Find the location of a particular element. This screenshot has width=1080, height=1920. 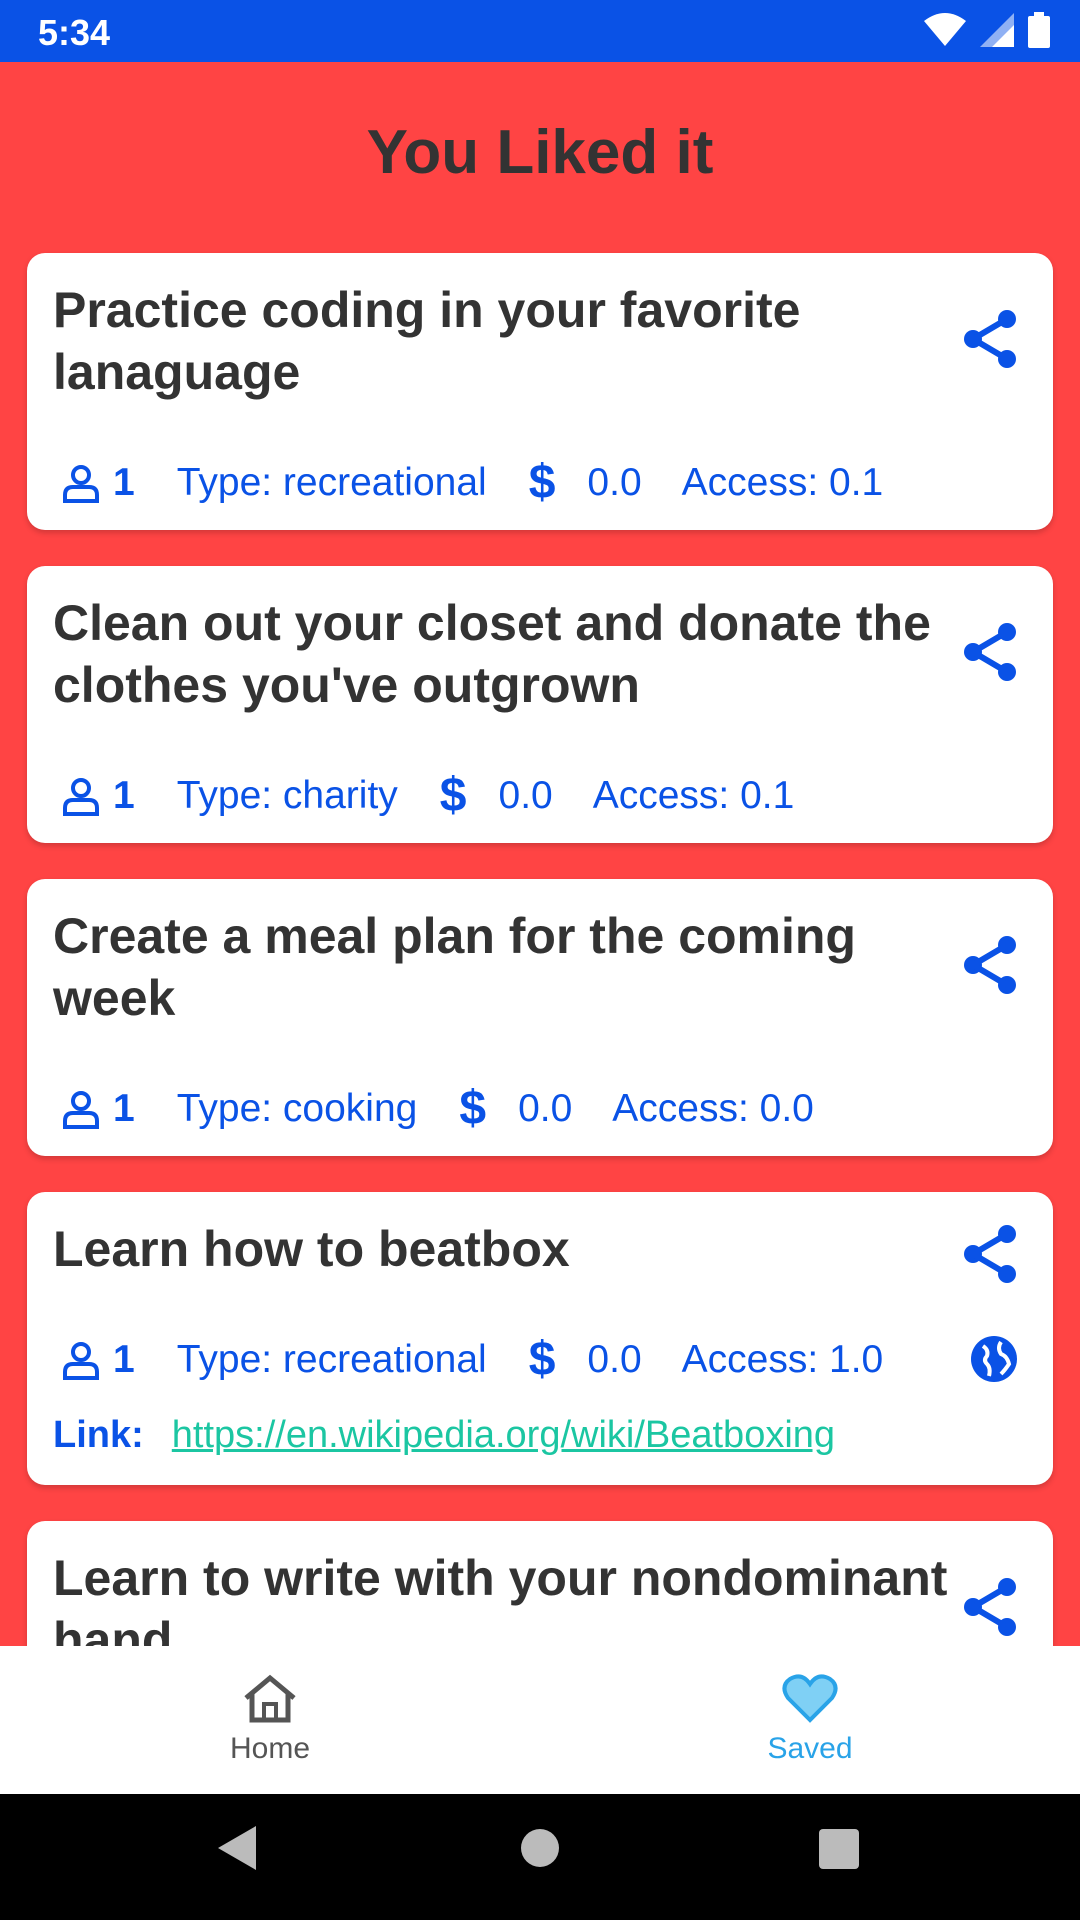

activity-type: Type: cooking is located at coordinates (297, 1108).